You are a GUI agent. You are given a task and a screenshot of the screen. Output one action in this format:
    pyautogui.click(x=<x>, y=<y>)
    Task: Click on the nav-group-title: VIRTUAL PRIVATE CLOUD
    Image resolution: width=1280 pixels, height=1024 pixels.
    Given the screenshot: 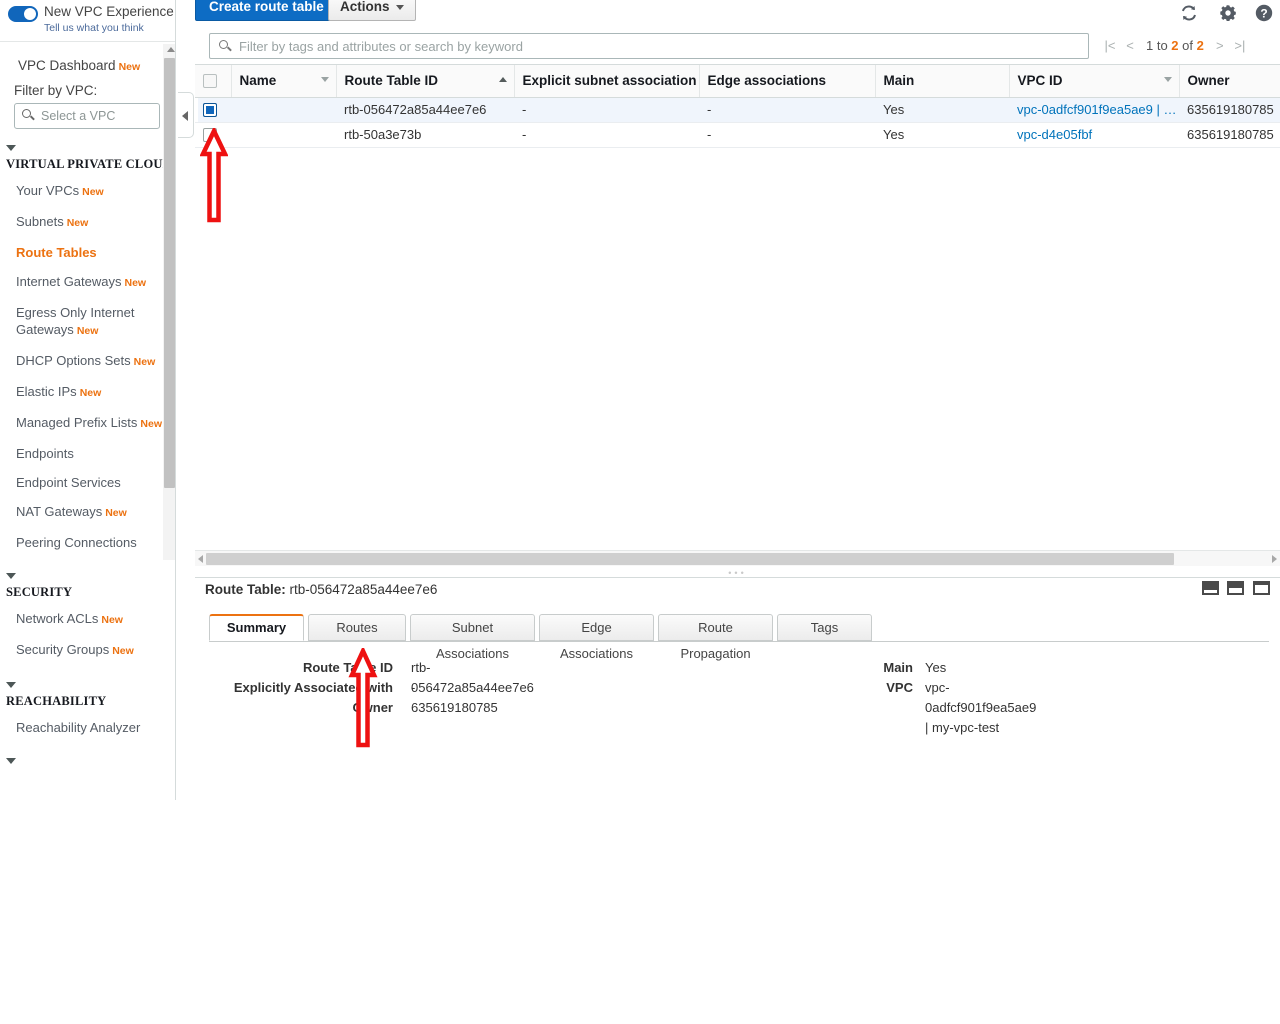 What is the action you would take?
    pyautogui.click(x=89, y=164)
    